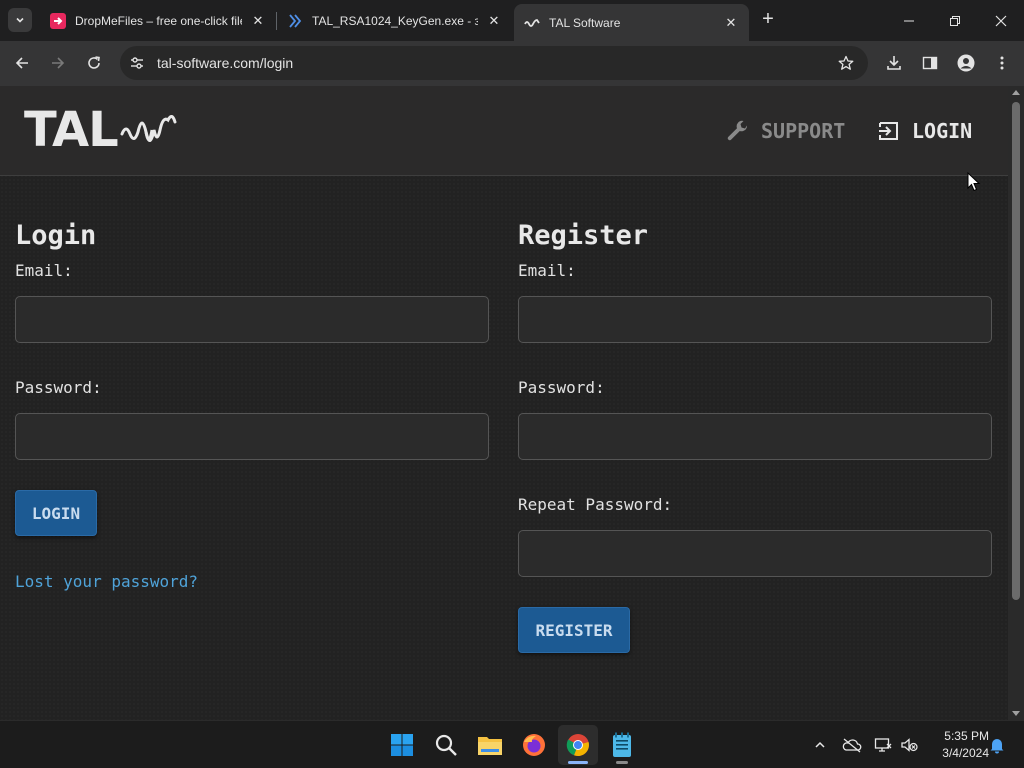 The height and width of the screenshot is (768, 1024). I want to click on tab-title: TAL Software, so click(585, 22).